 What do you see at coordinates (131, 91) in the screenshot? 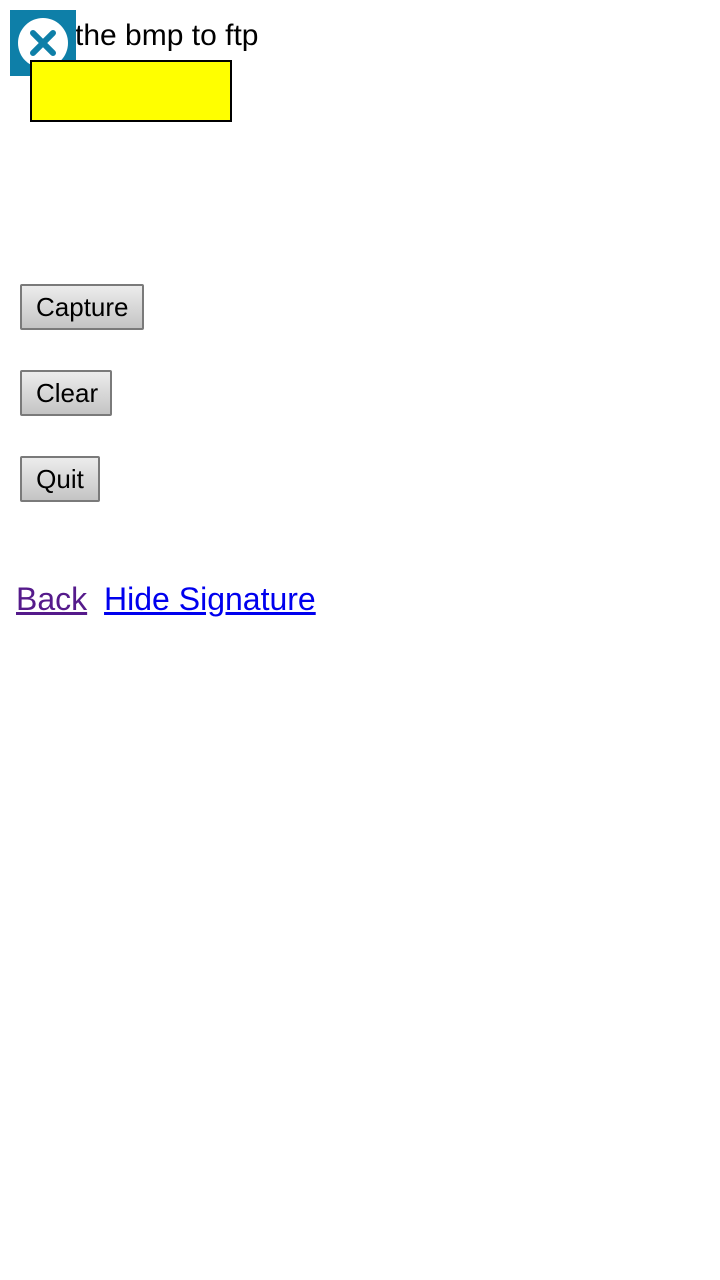
I see `signature-pad` at bounding box center [131, 91].